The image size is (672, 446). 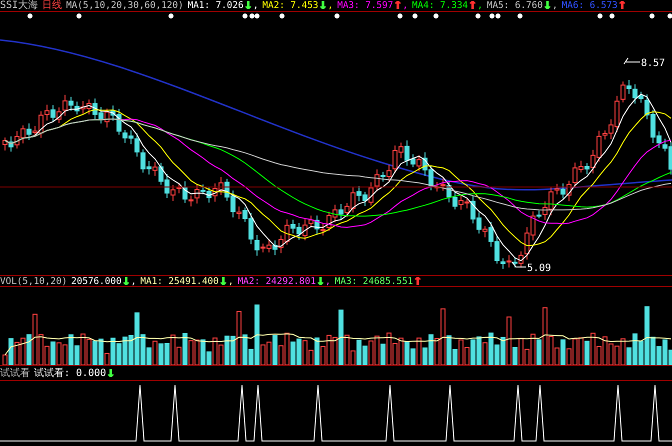 I want to click on ma-reading: MA5: 6.760, so click(x=514, y=5).